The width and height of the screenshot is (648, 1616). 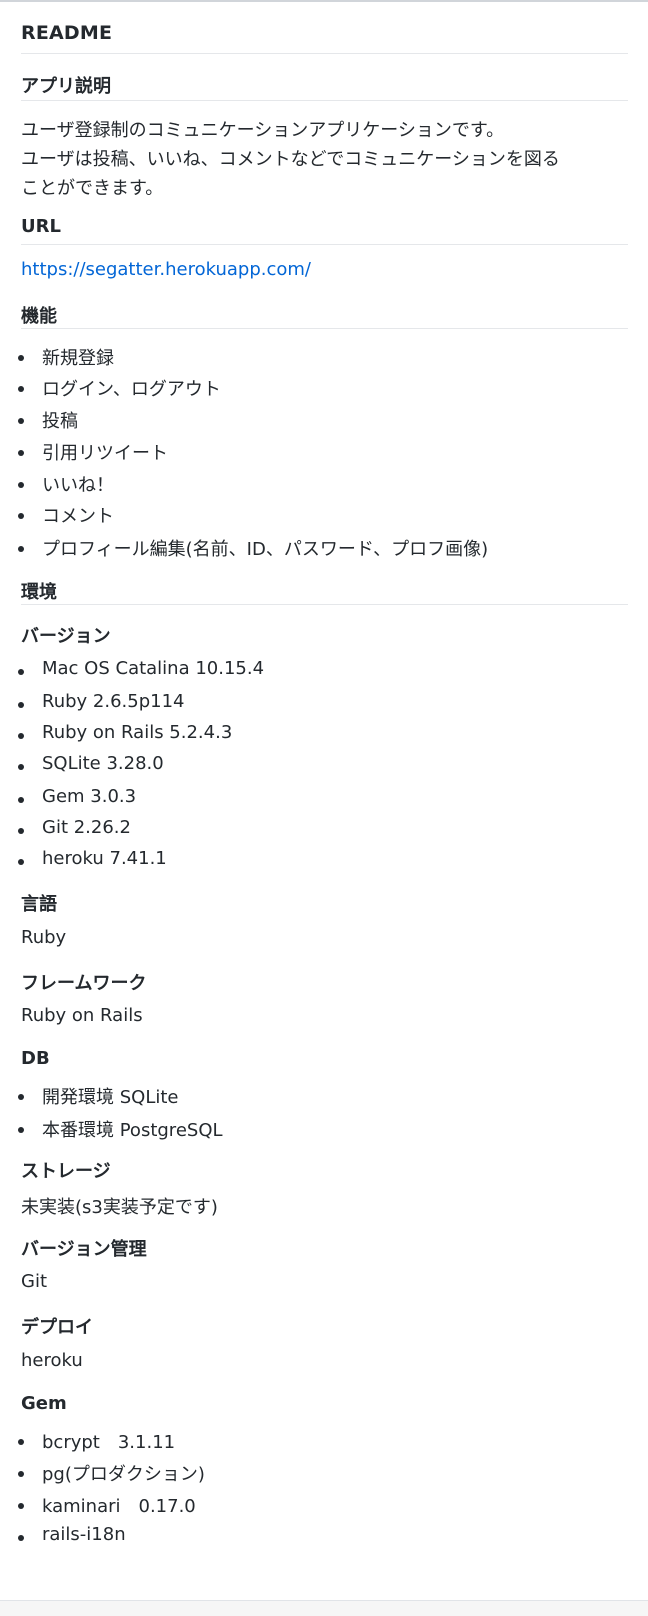 What do you see at coordinates (78, 516) in the screenshot?
I see `feature-item: コメント` at bounding box center [78, 516].